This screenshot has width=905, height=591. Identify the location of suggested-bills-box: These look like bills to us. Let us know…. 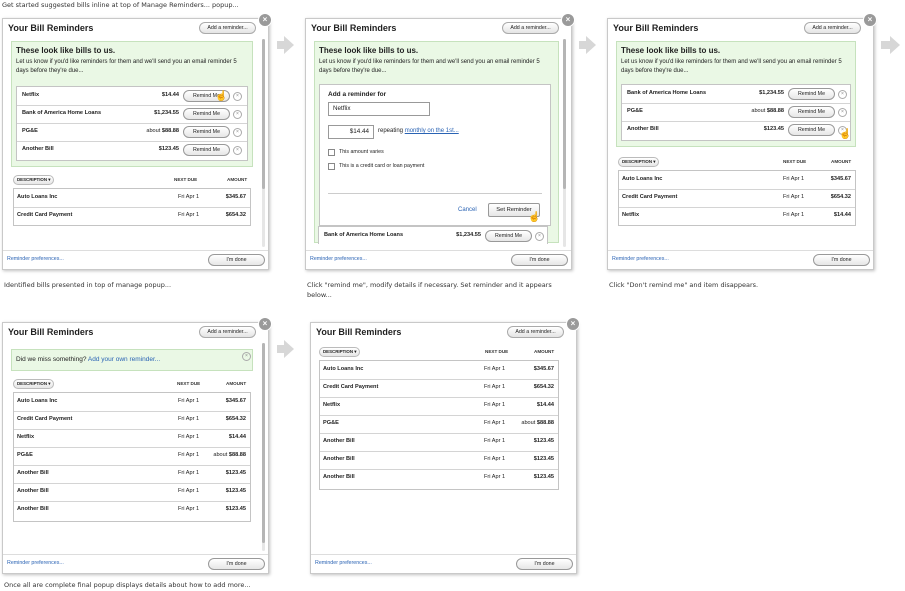
(132, 104).